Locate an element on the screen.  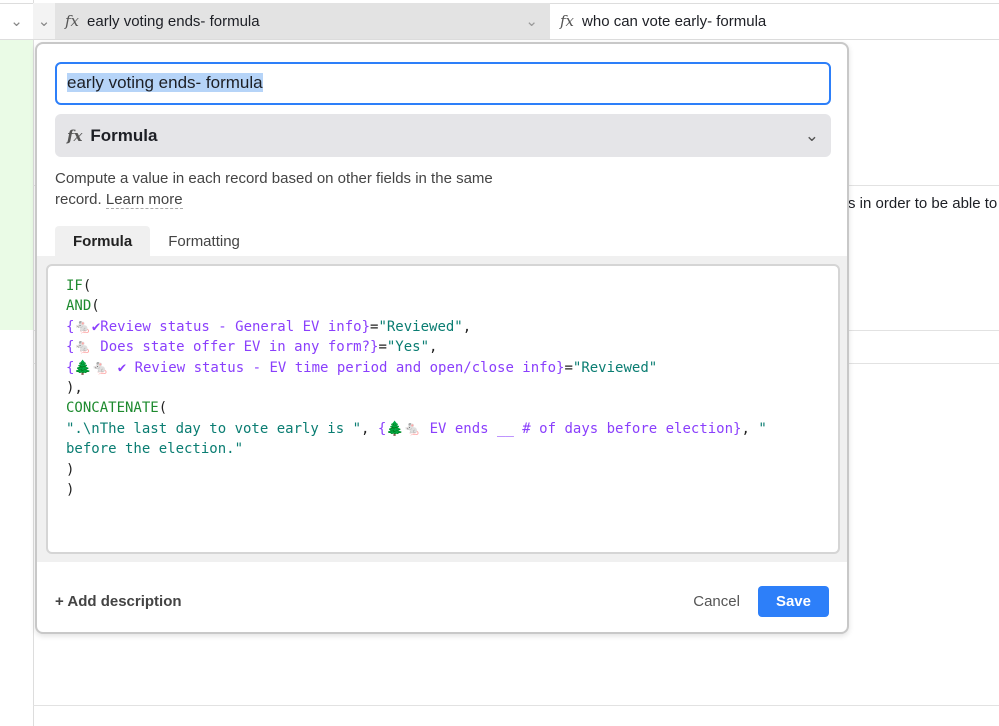
tab-formatting: Formatting is located at coordinates (204, 241).